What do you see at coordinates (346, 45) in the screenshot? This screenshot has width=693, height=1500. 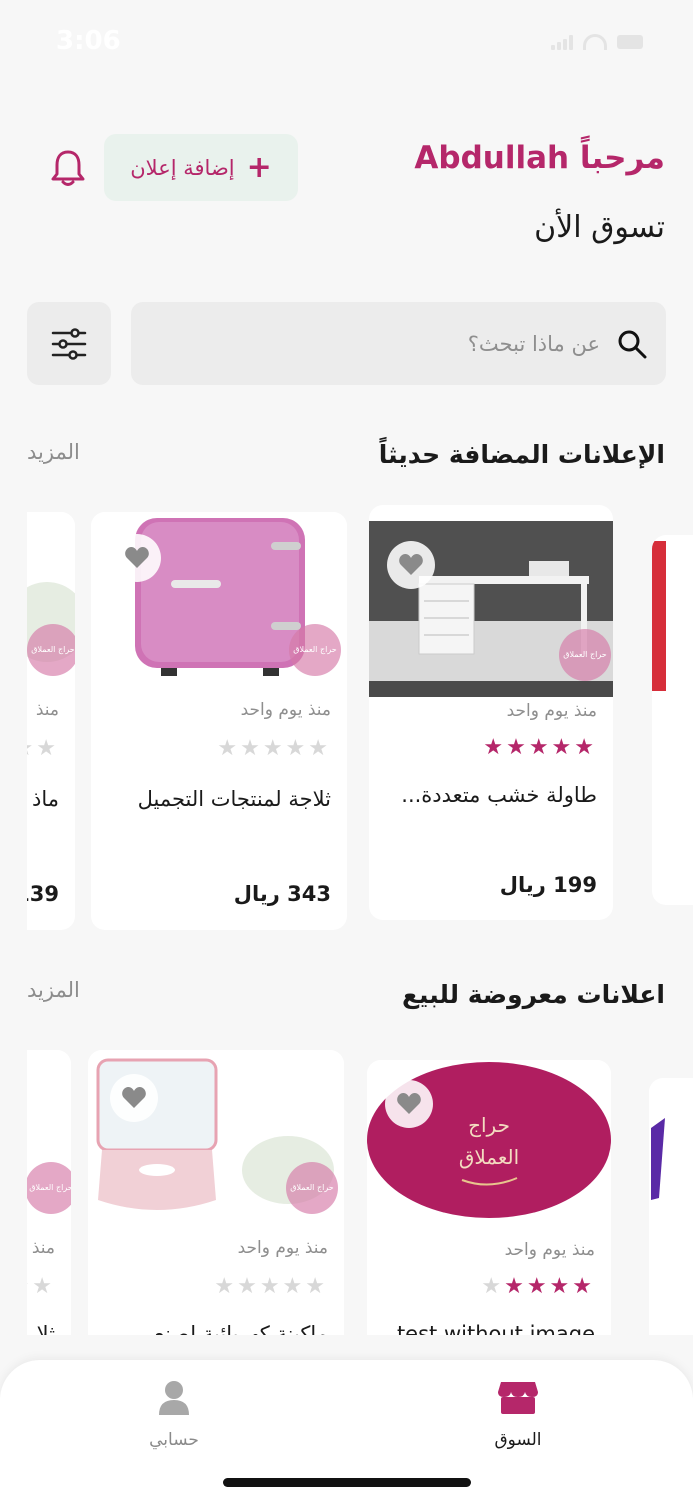 I see `status-bar: 3:06` at bounding box center [346, 45].